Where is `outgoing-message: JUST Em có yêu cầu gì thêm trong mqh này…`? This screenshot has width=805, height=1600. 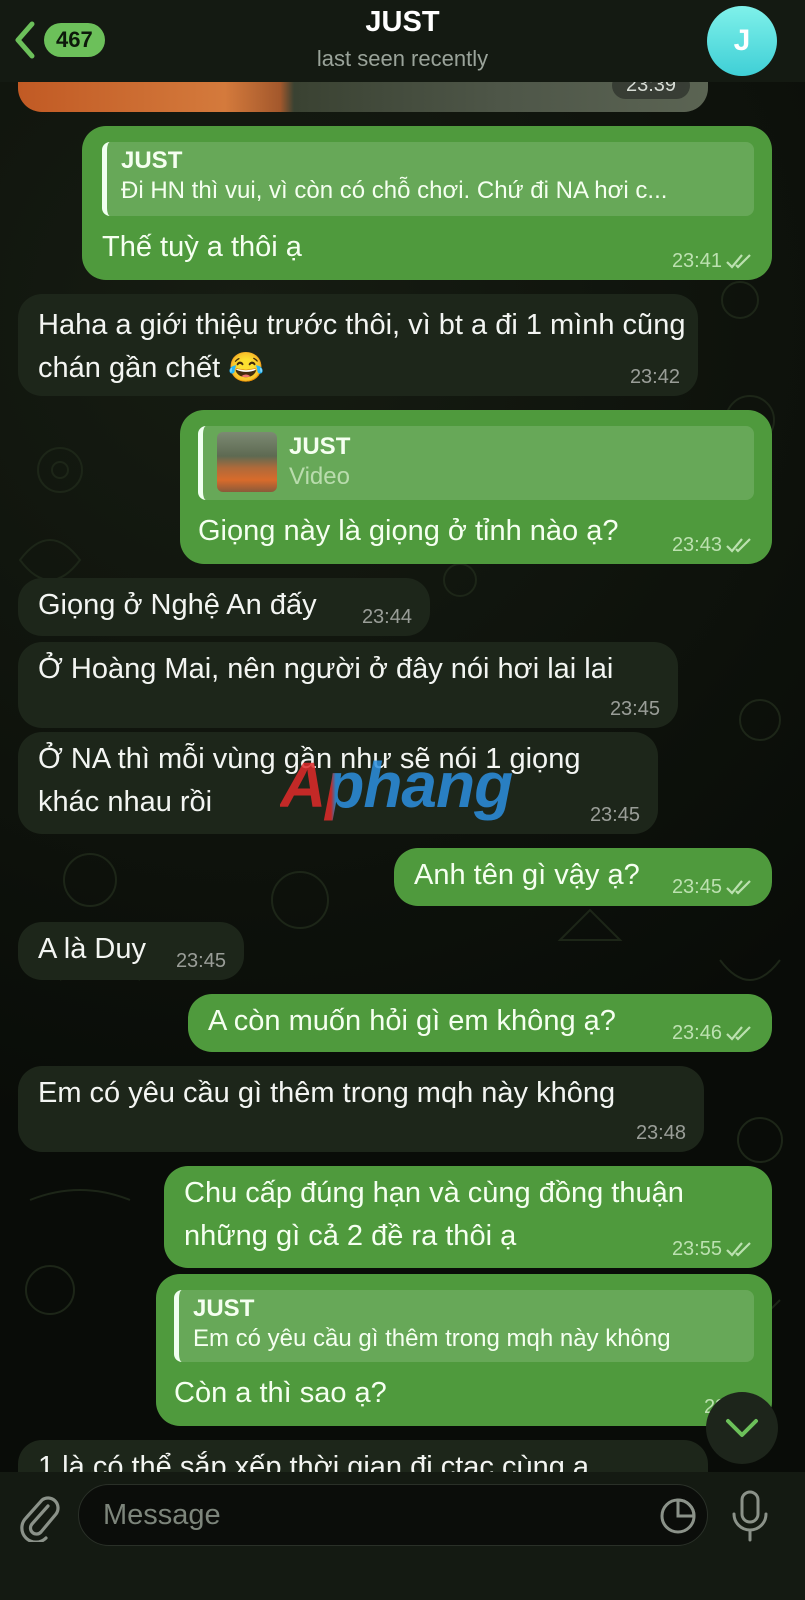 outgoing-message: JUST Em có yêu cầu gì thêm trong mqh này… is located at coordinates (464, 1350).